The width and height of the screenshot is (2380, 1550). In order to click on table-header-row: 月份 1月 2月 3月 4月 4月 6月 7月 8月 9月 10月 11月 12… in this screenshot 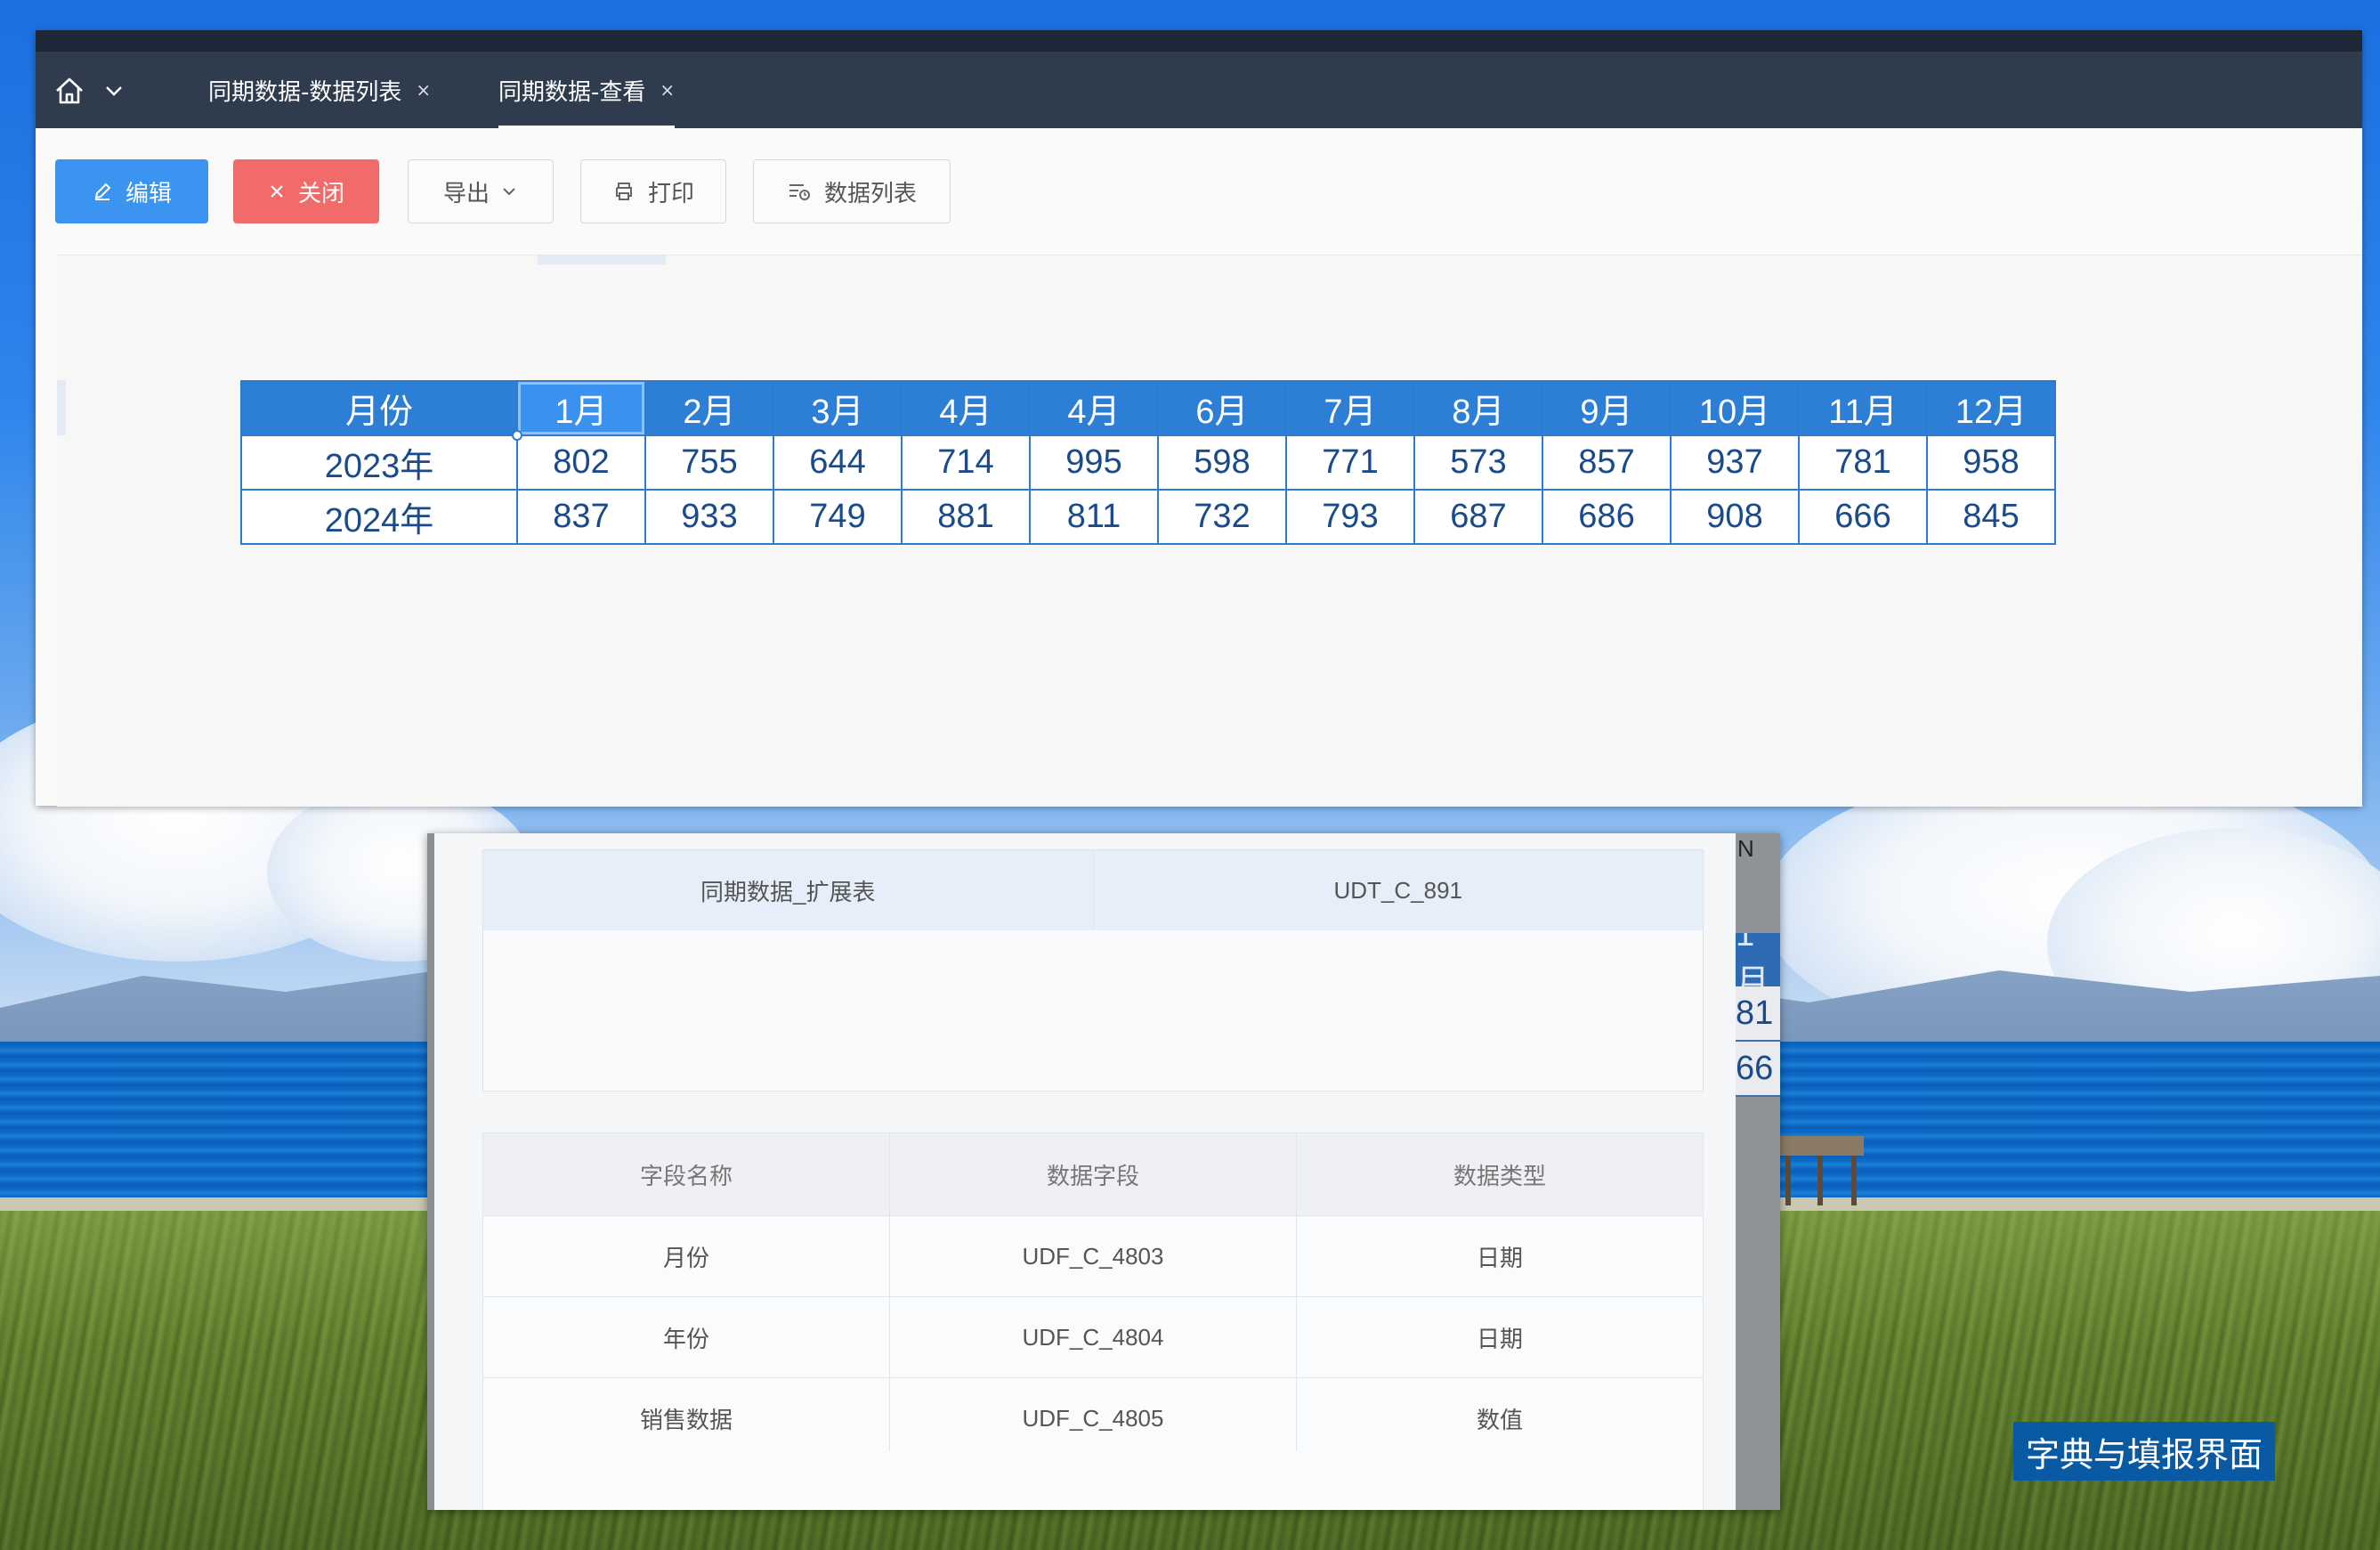, I will do `click(1148, 411)`.